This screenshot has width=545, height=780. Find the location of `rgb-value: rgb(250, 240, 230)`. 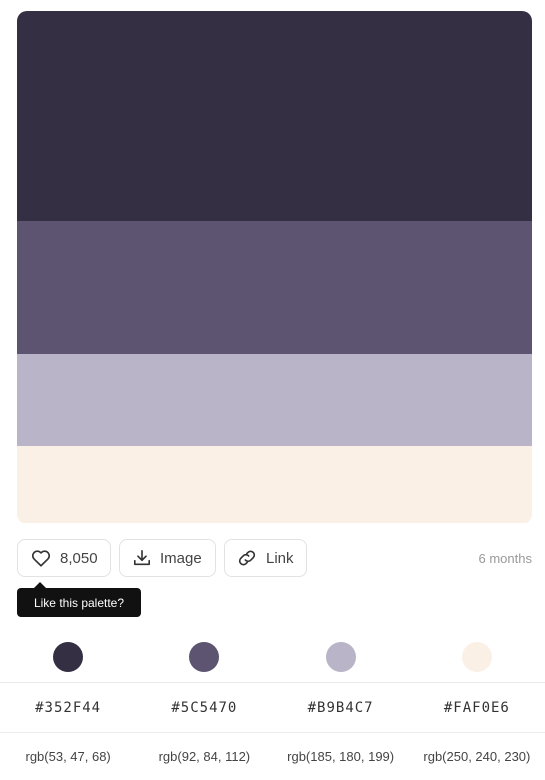

rgb-value: rgb(250, 240, 230) is located at coordinates (476, 756).